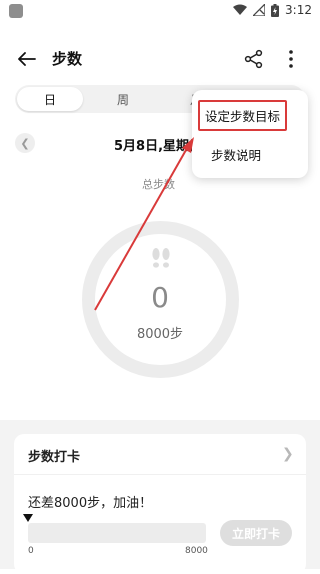 The image size is (320, 574). Describe the element at coordinates (158, 146) in the screenshot. I see `date-label: 5月8日,星期日` at that location.